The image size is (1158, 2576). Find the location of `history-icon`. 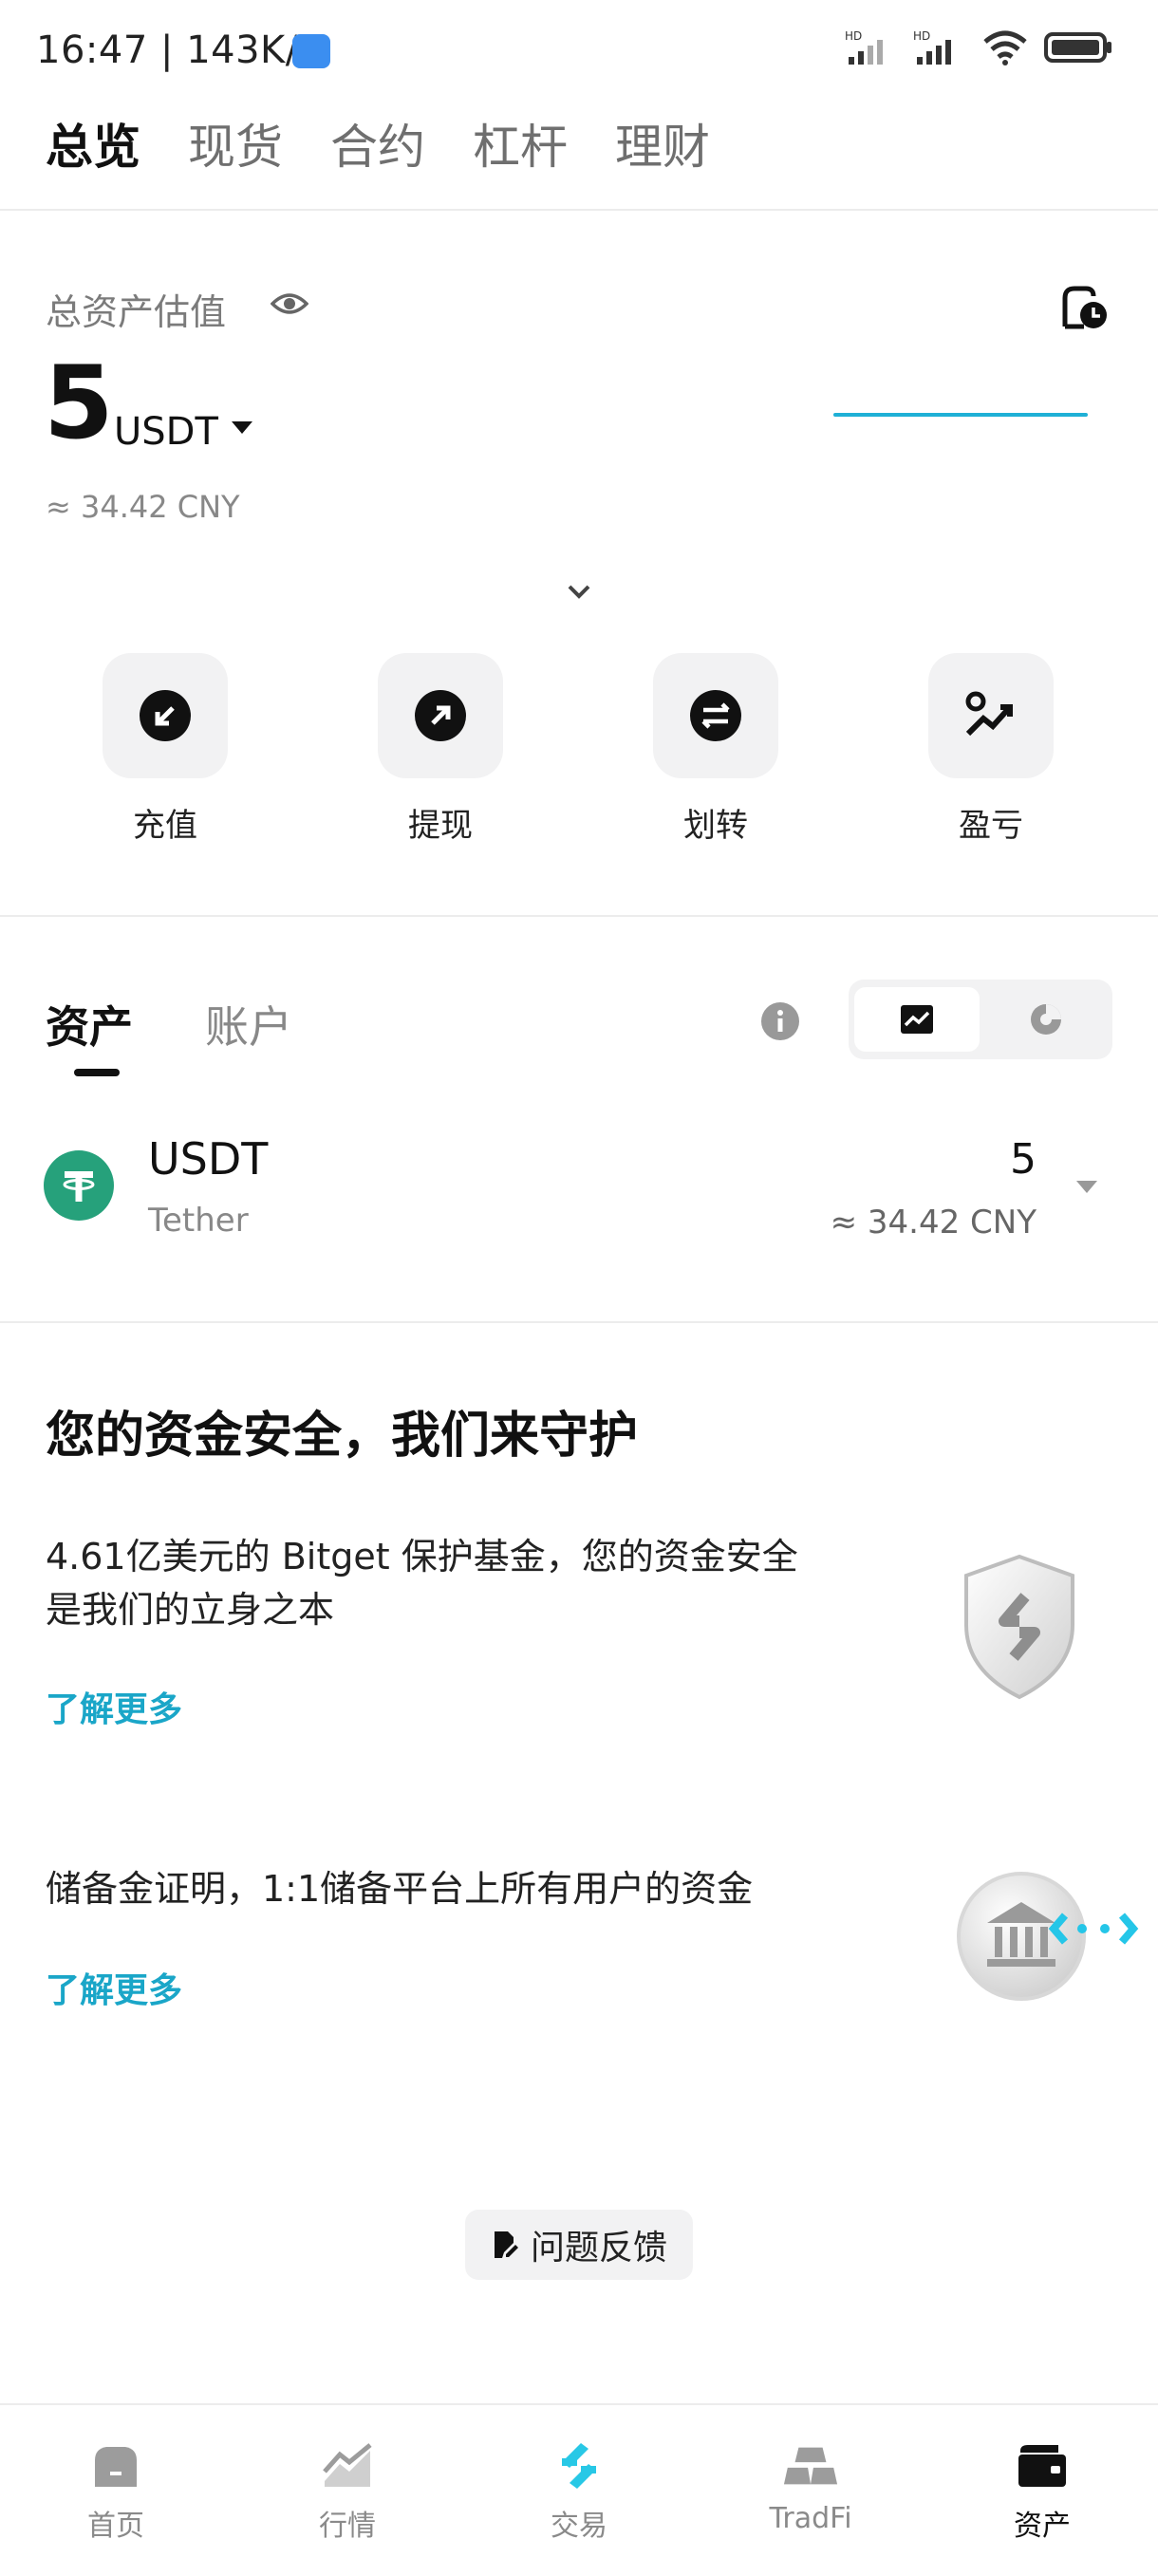

history-icon is located at coordinates (1084, 307).